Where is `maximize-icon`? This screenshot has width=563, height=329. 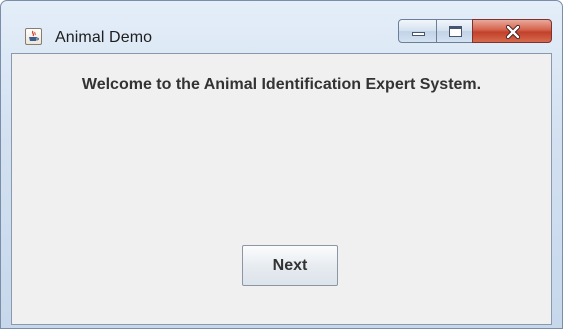 maximize-icon is located at coordinates (455, 31).